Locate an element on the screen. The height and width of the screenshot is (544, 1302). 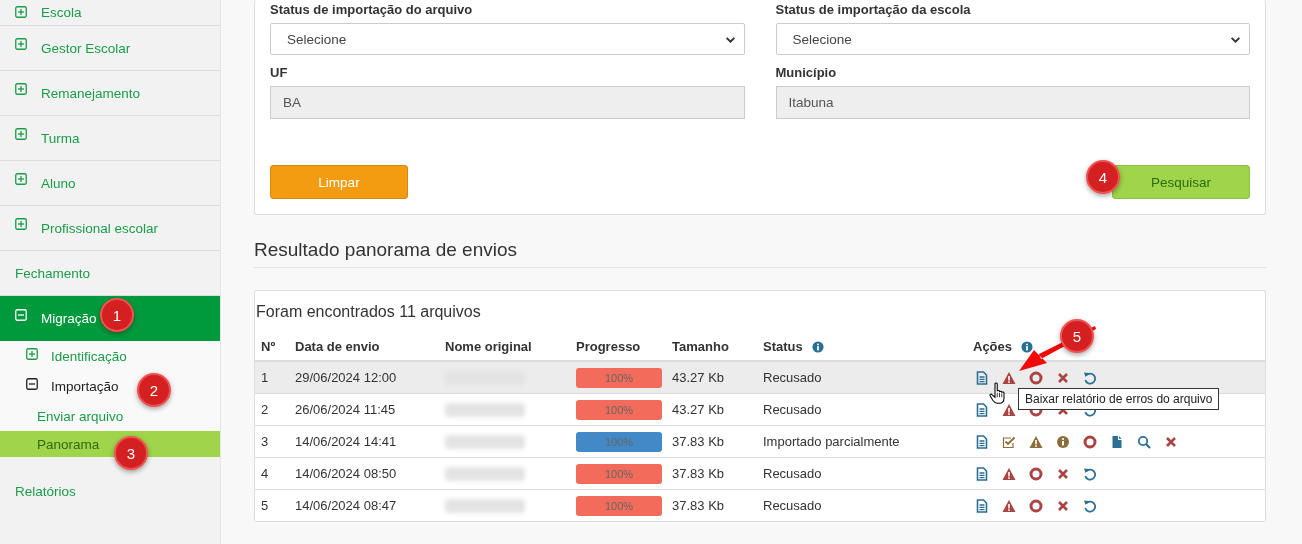
file-icon is located at coordinates (1117, 441).